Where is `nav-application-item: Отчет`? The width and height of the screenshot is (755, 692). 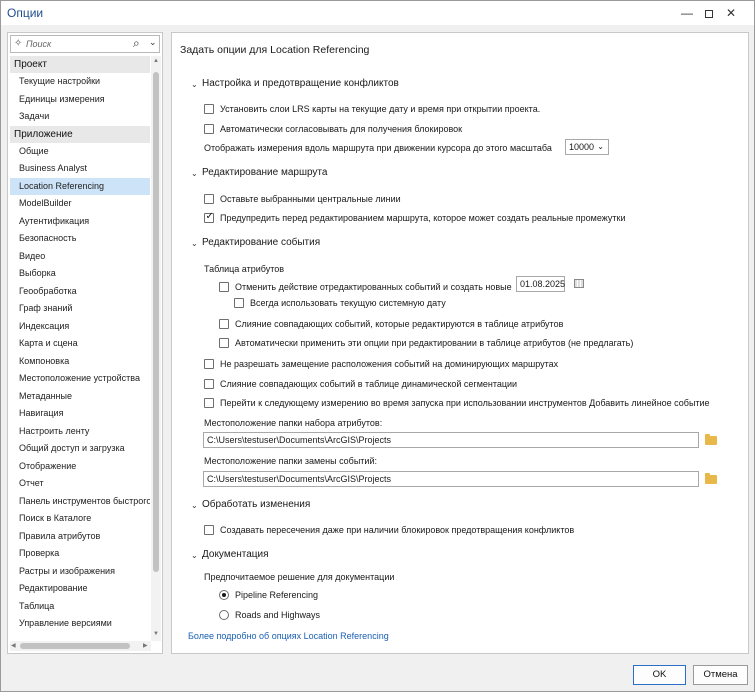 nav-application-item: Отчет is located at coordinates (80, 484).